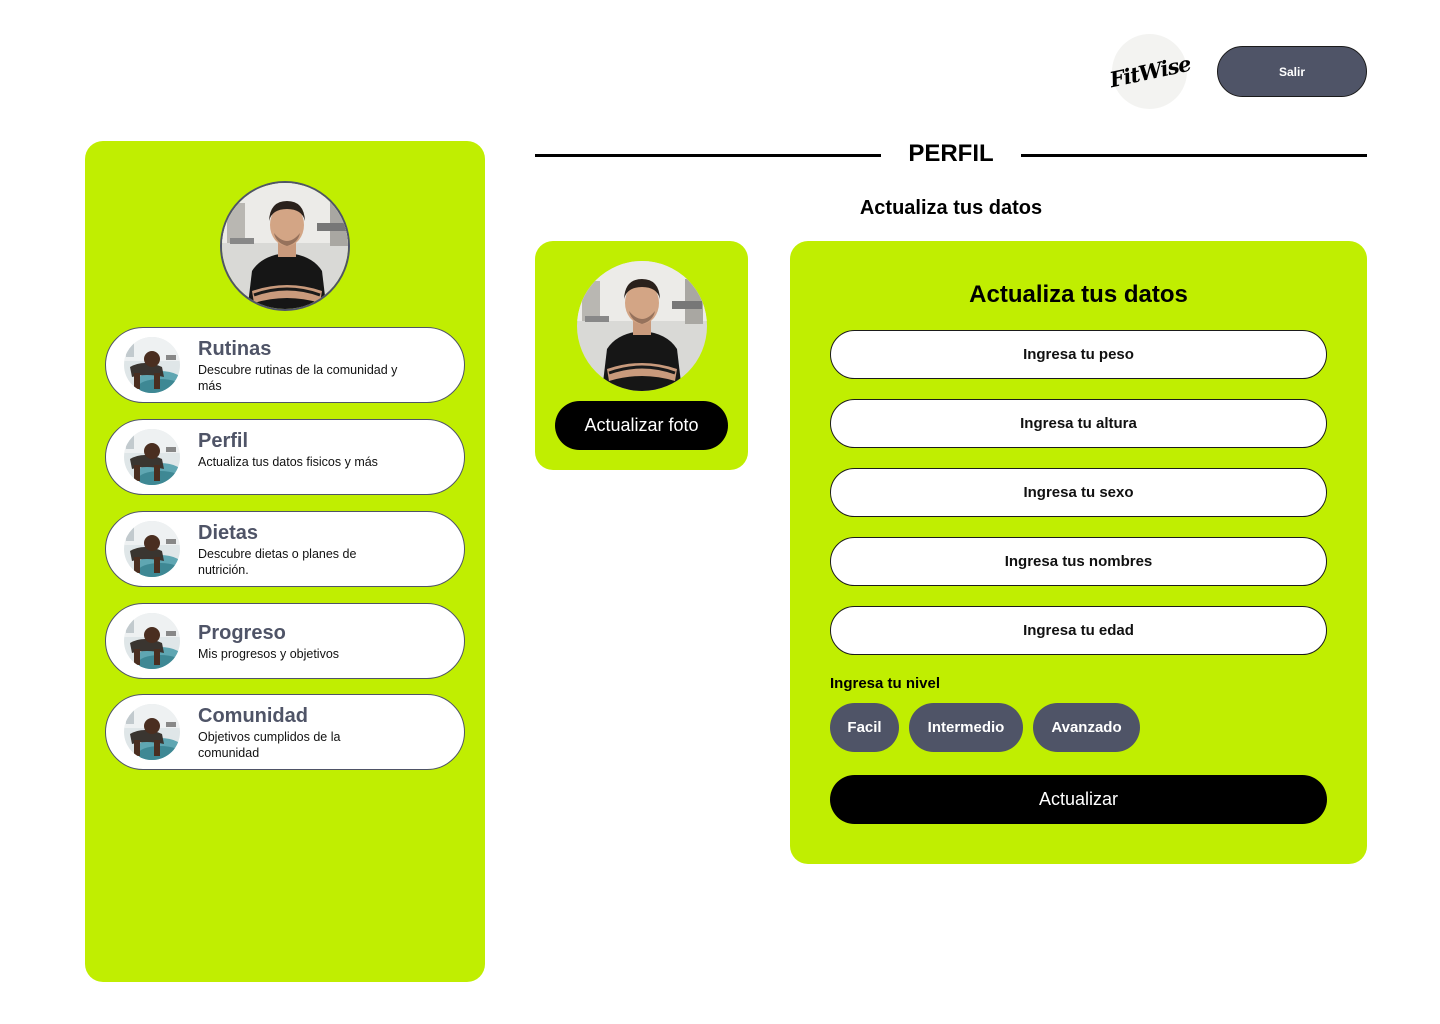 Image resolution: width=1440 pixels, height=1024 pixels. Describe the element at coordinates (641, 425) in the screenshot. I see `update-photo-button: Actualizar foto` at that location.